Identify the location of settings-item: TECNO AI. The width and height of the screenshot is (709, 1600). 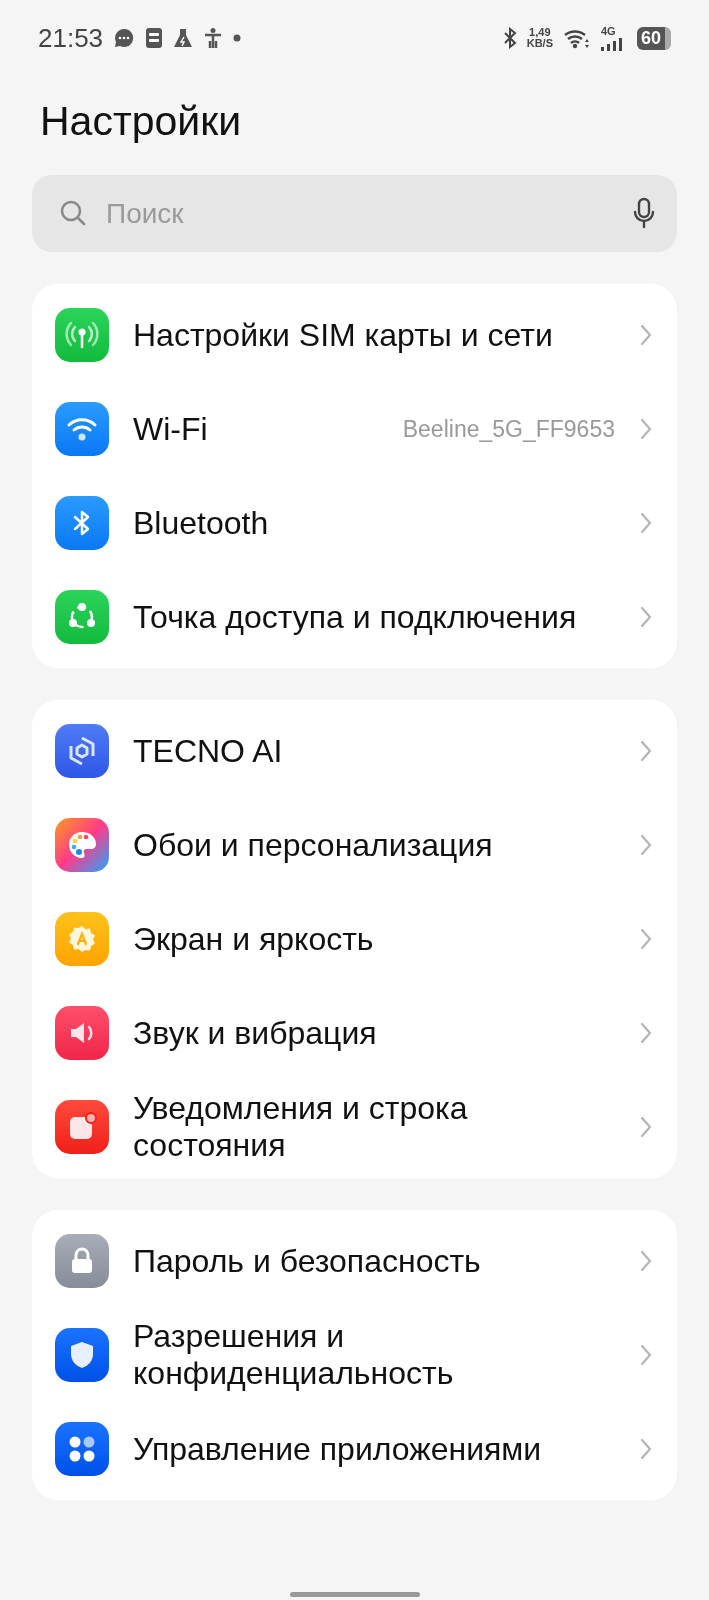
(354, 751).